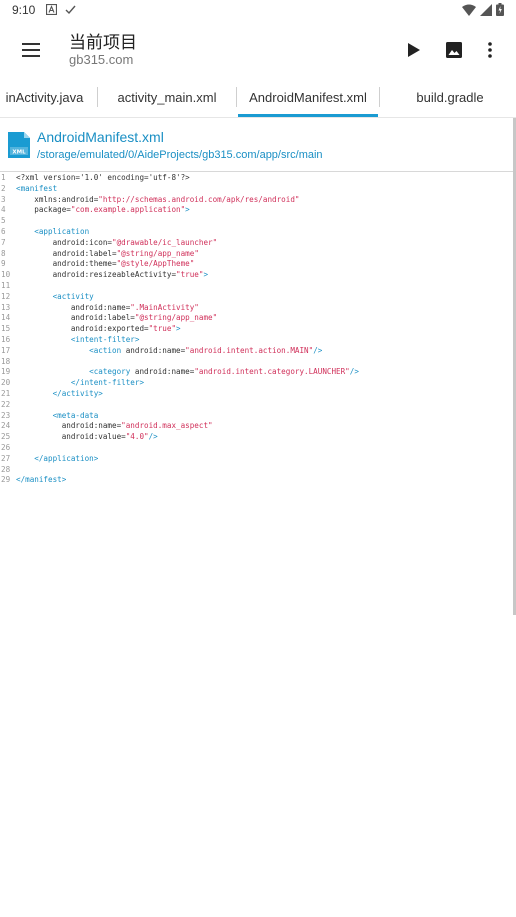 The height and width of the screenshot is (917, 516). Describe the element at coordinates (486, 9) in the screenshot. I see `signal-icon` at that location.